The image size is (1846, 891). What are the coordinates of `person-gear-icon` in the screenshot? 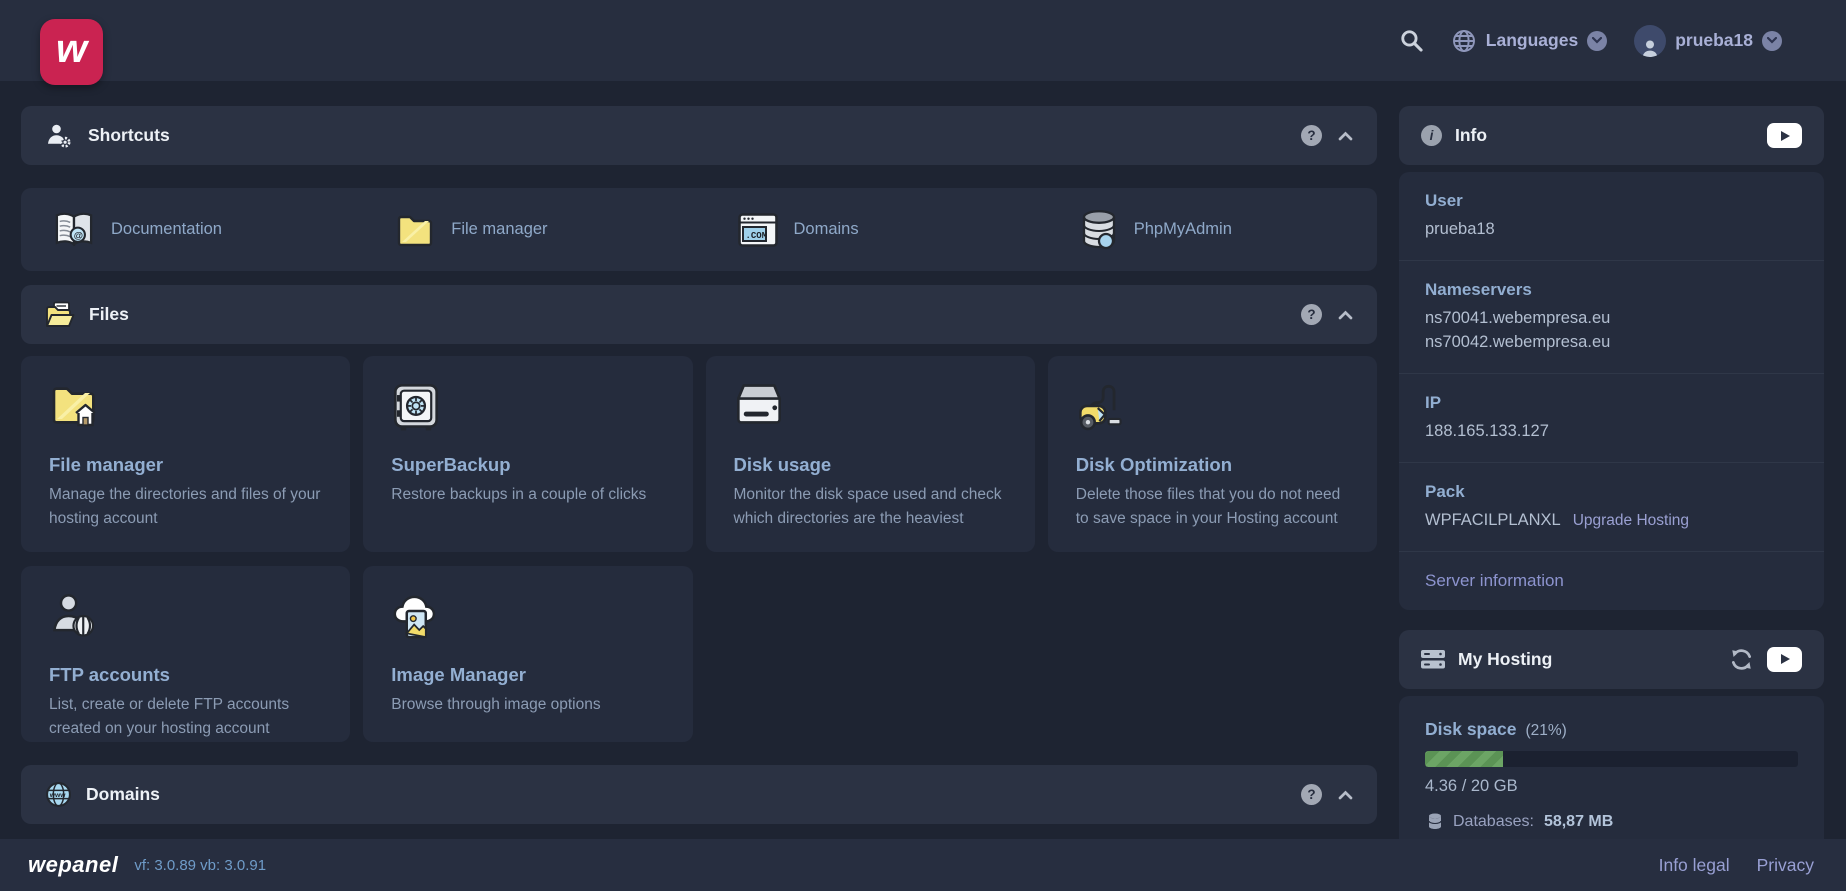 It's located at (59, 136).